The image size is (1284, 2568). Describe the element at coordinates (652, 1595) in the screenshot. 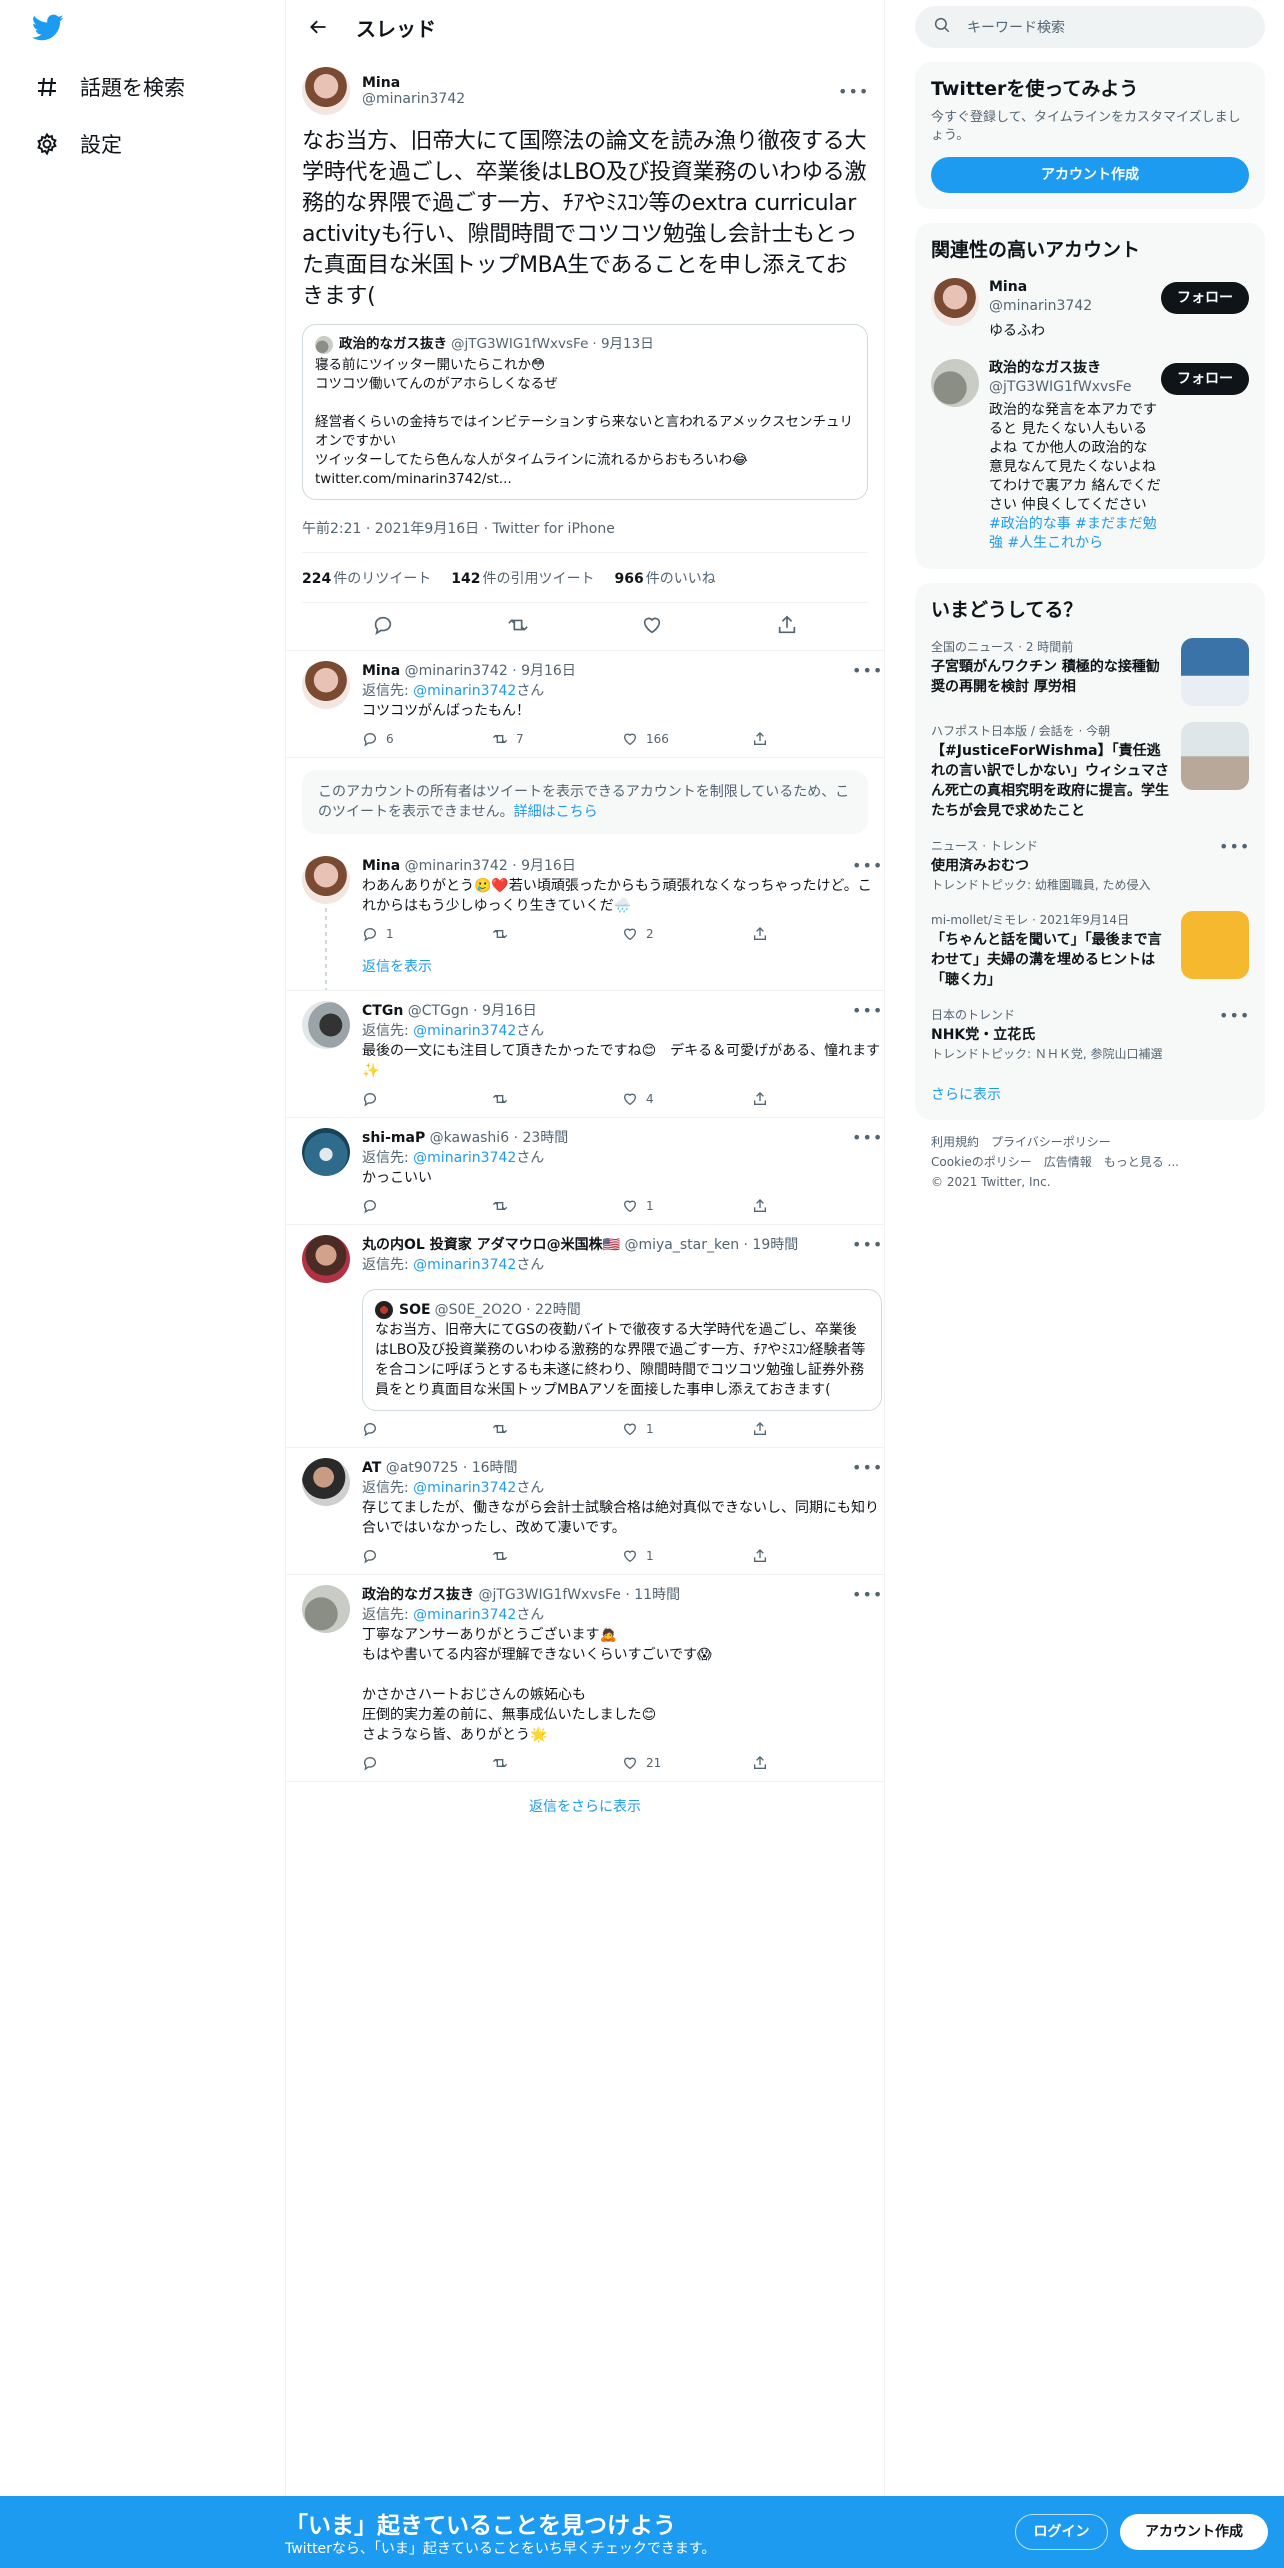

I see `reply-time: · 11時間` at that location.